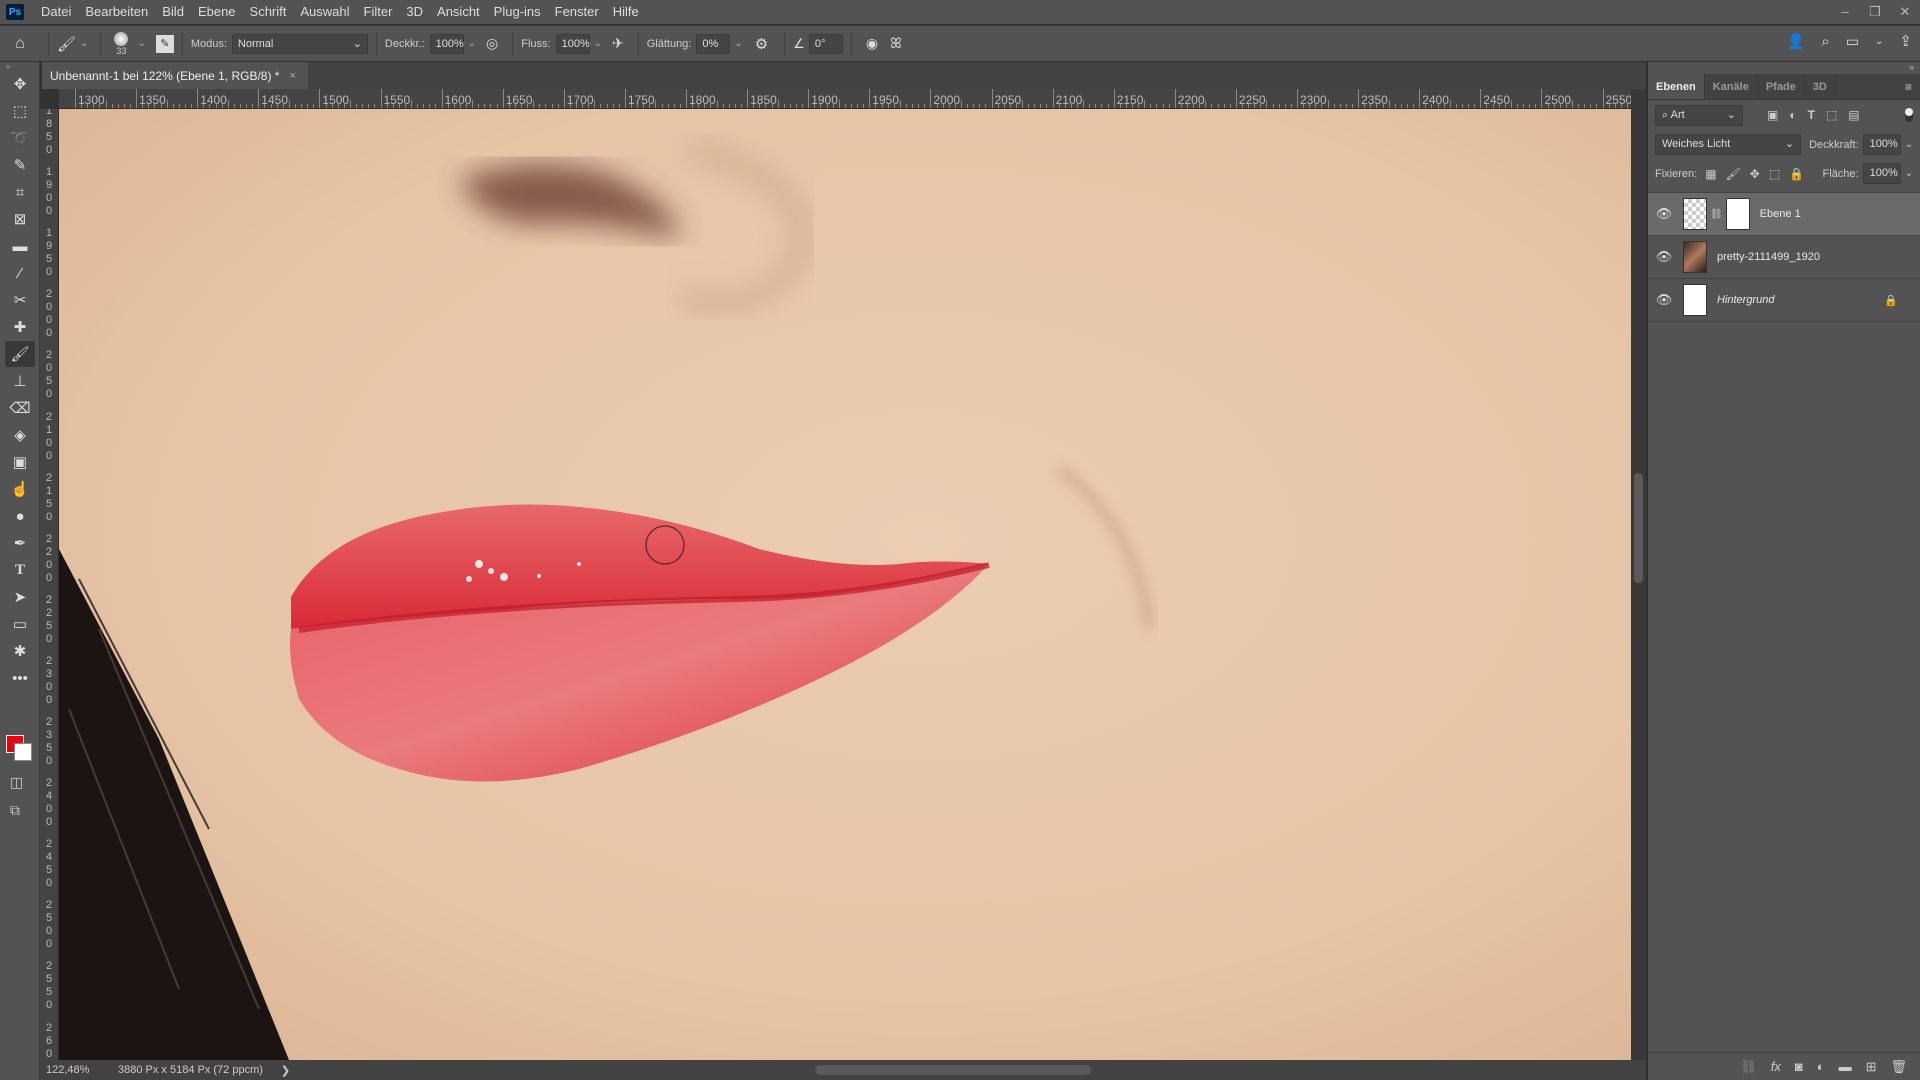 The image size is (1920, 1080). Describe the element at coordinates (492, 43) in the screenshot. I see `pressure-opacity-icon: ◎` at that location.